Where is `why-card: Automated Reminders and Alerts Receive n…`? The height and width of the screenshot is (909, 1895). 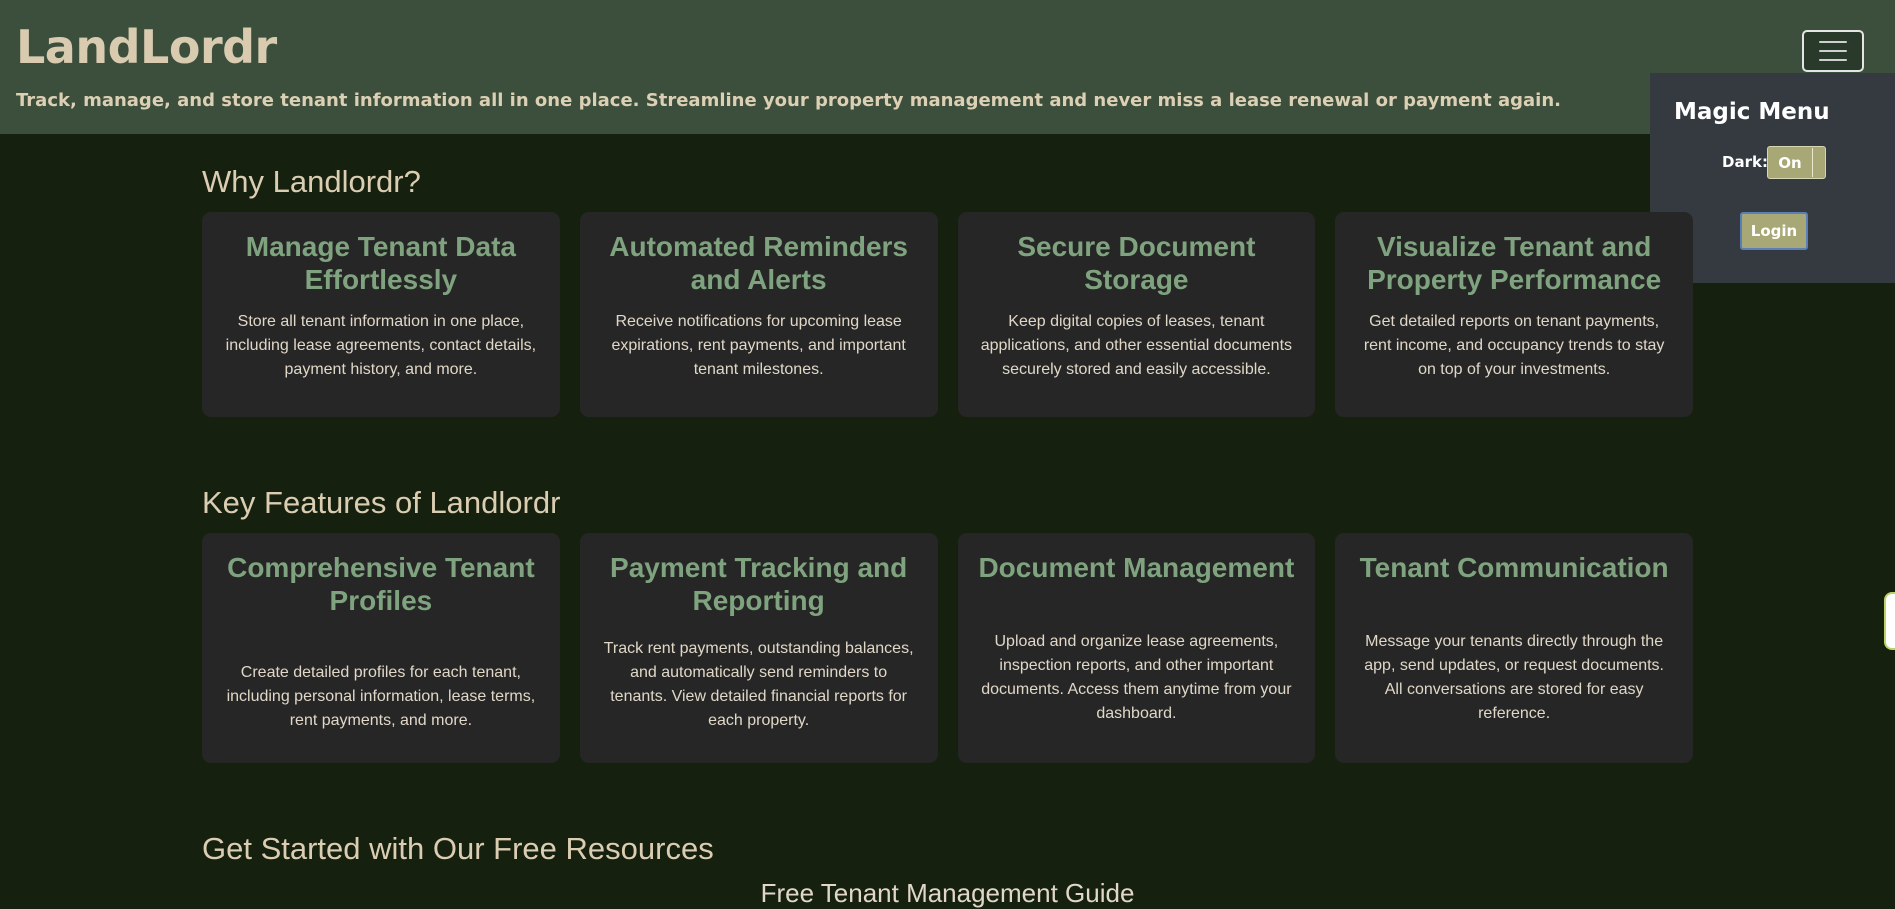
why-card: Automated Reminders and Alerts Receive n… is located at coordinates (758, 314).